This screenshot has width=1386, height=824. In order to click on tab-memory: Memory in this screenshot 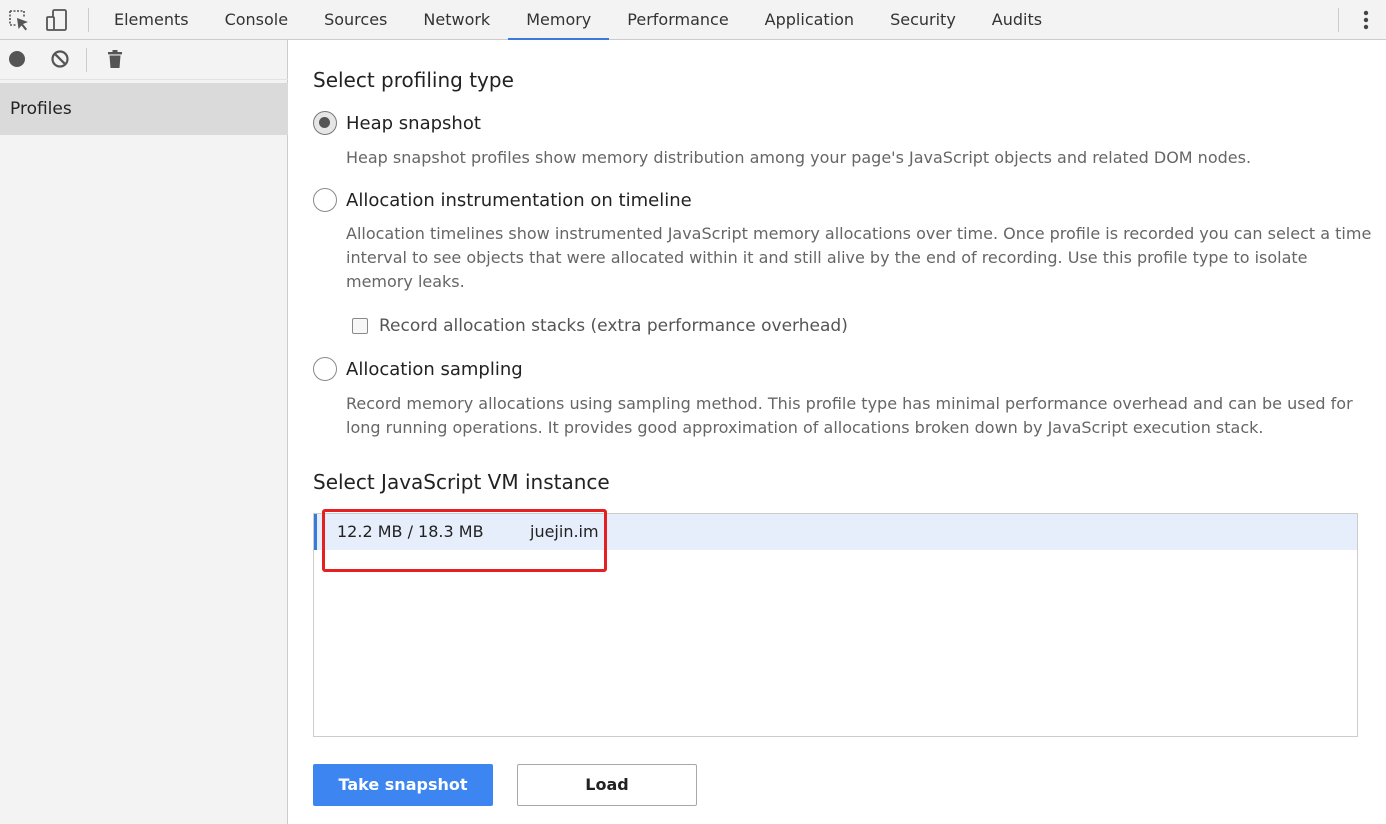, I will do `click(559, 20)`.